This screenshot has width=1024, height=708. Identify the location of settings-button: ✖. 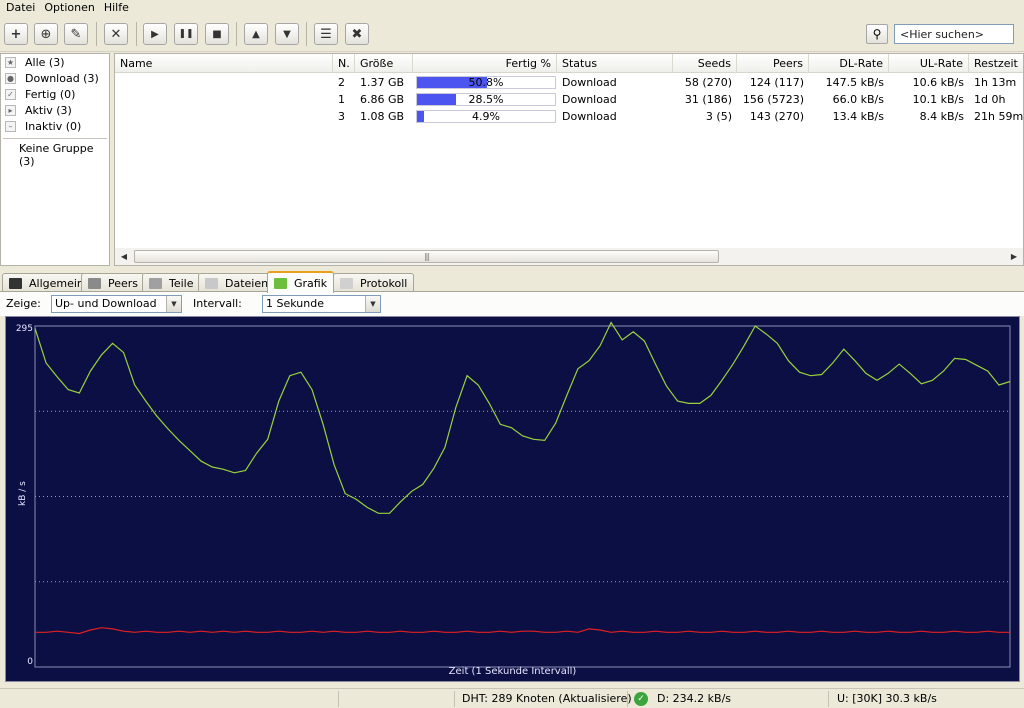
(357, 34).